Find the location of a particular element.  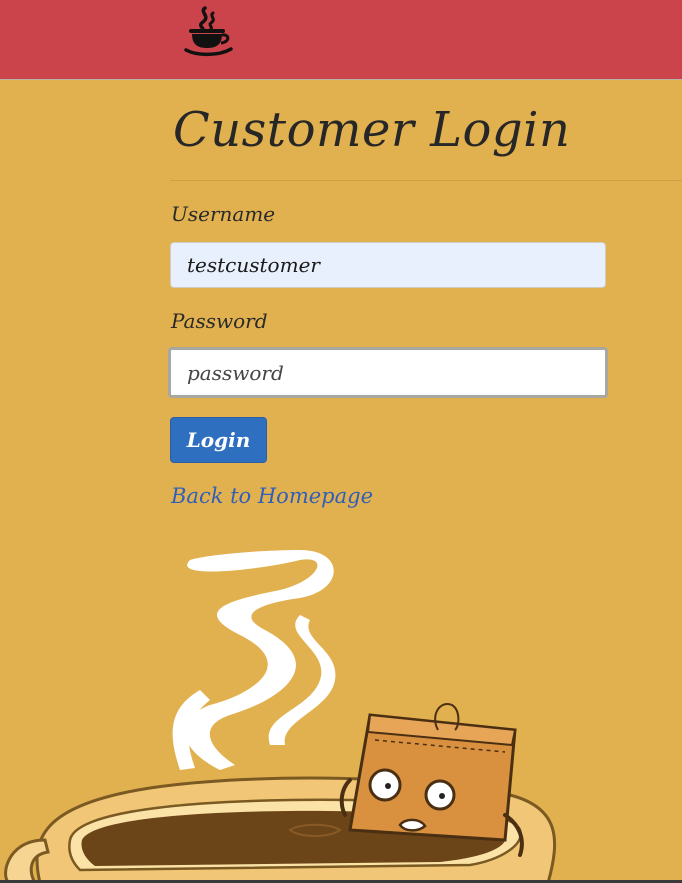

top-navbar is located at coordinates (341, 40).